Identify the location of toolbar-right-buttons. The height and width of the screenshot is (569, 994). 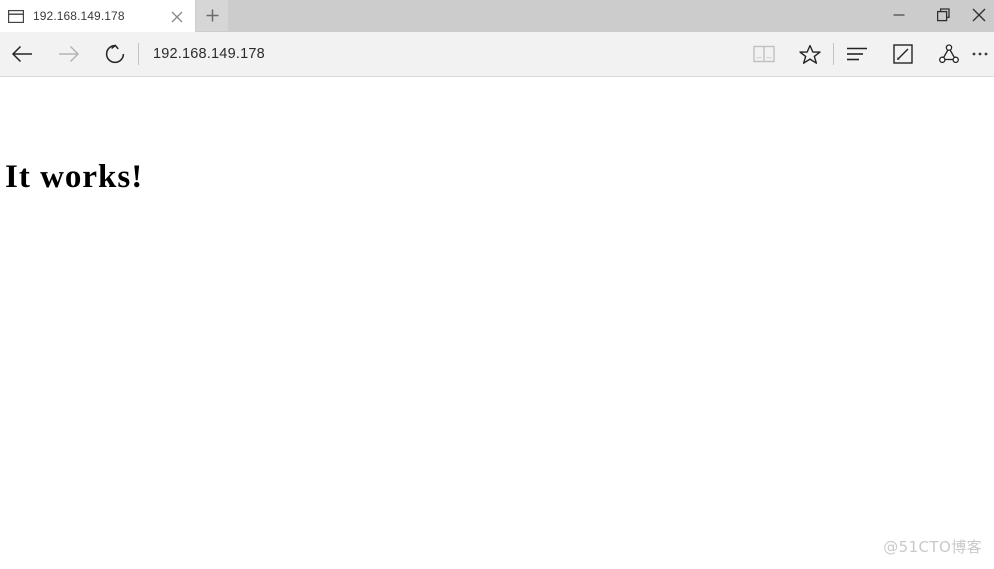
(867, 54).